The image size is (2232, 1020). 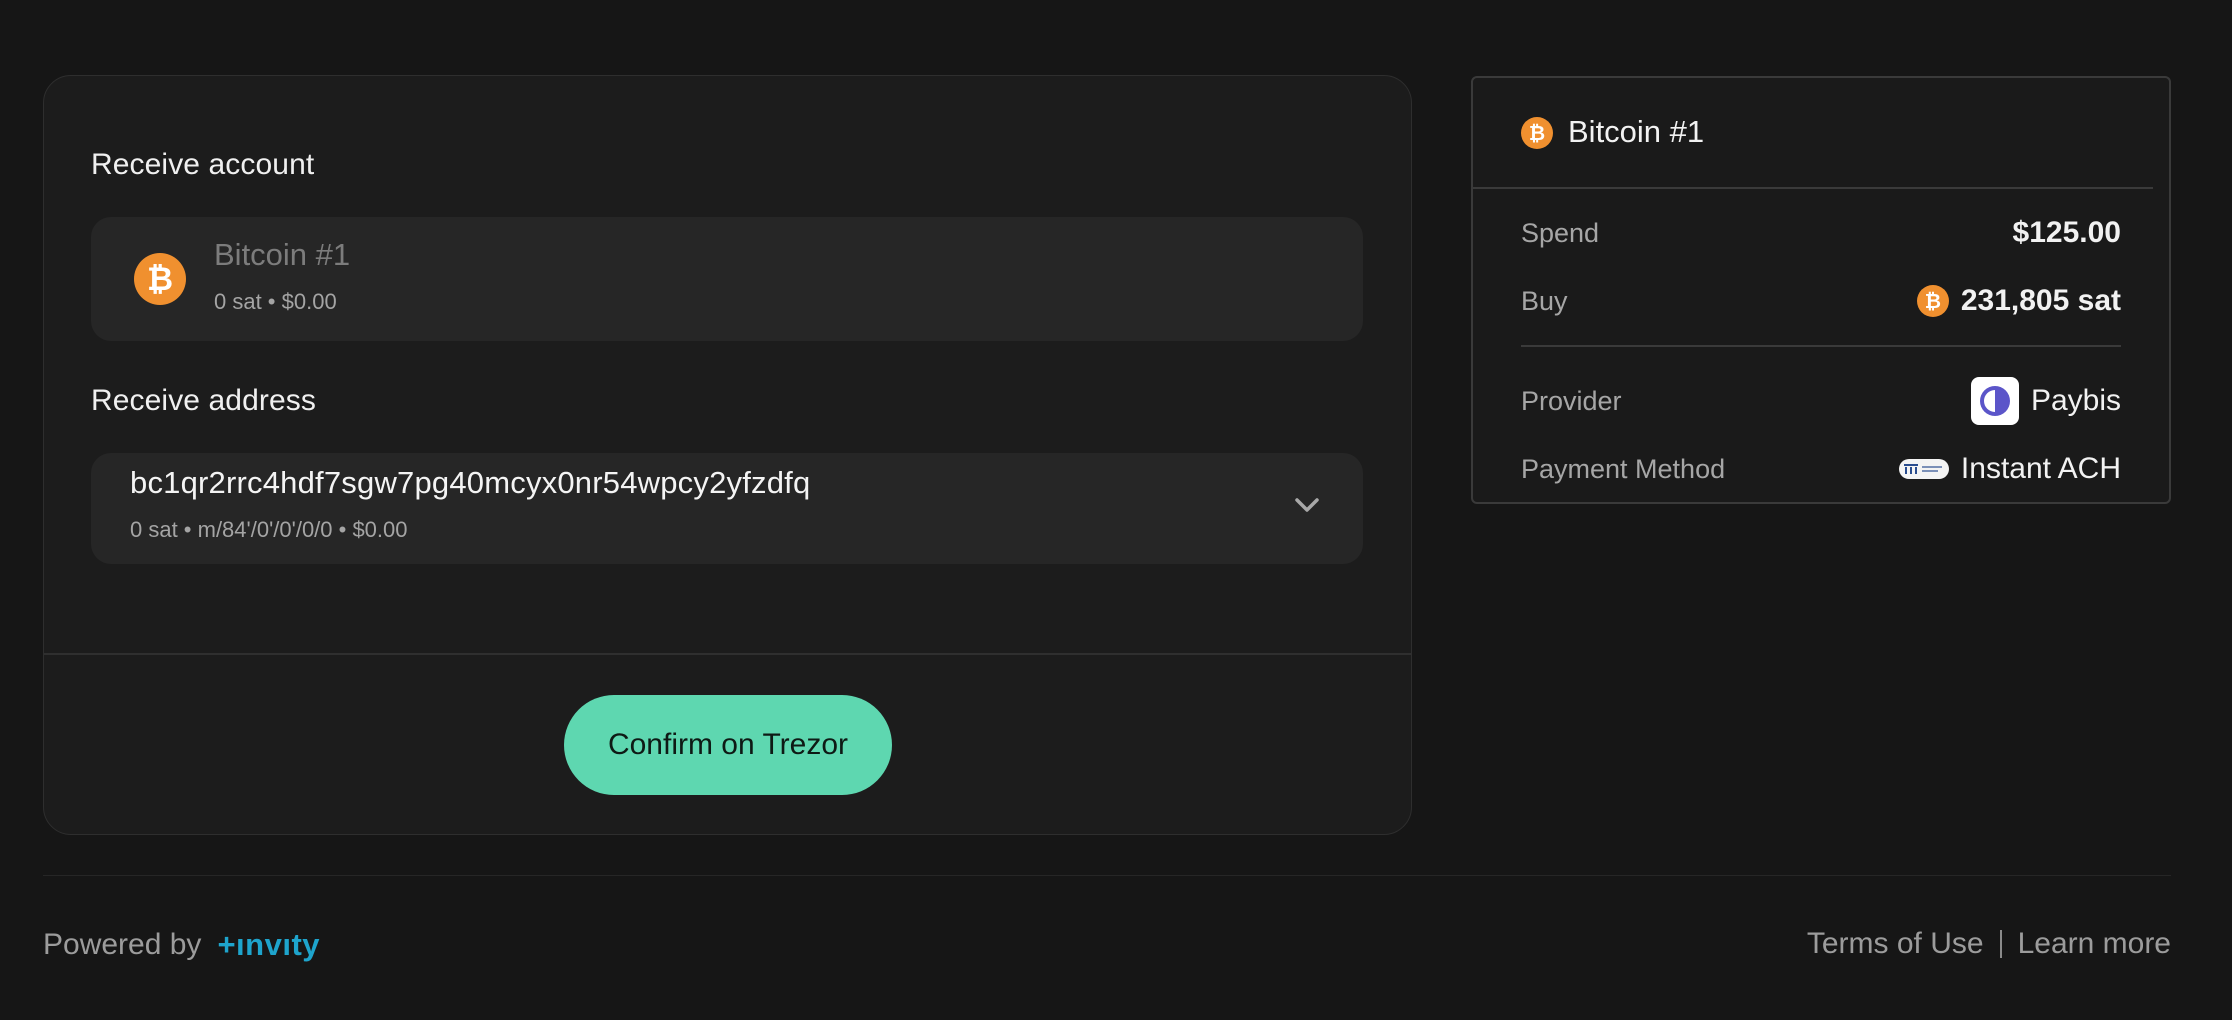 I want to click on provider-value: Paybis, so click(x=2075, y=400).